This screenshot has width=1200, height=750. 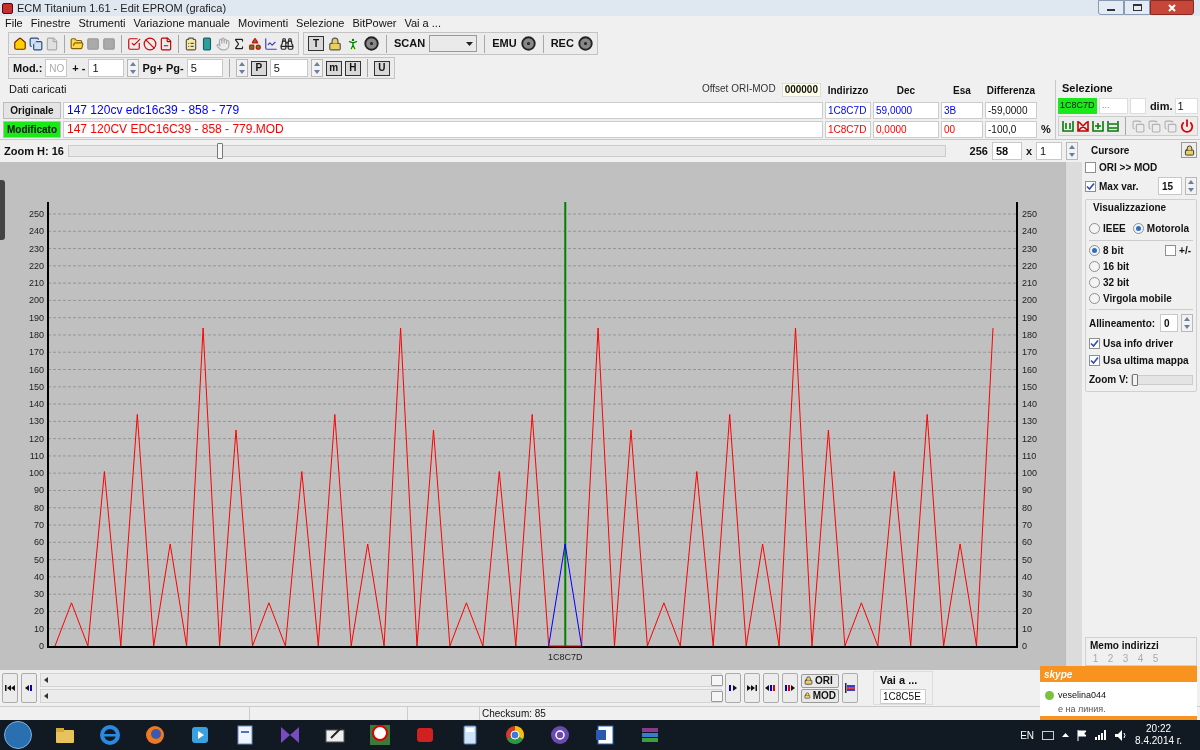 I want to click on power-icon, so click(x=1187, y=126).